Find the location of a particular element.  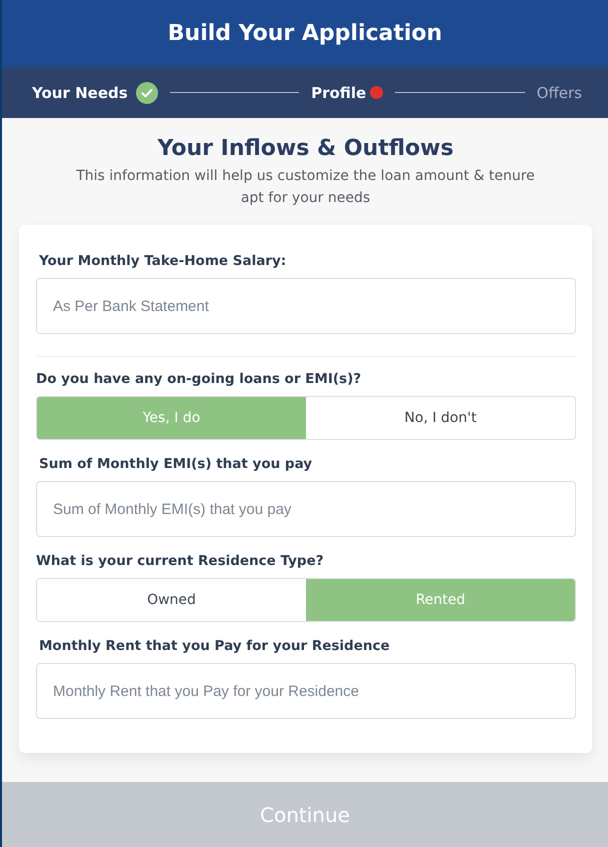

field-label: Monthly Rent that you Pay for your Residence is located at coordinates (215, 646).